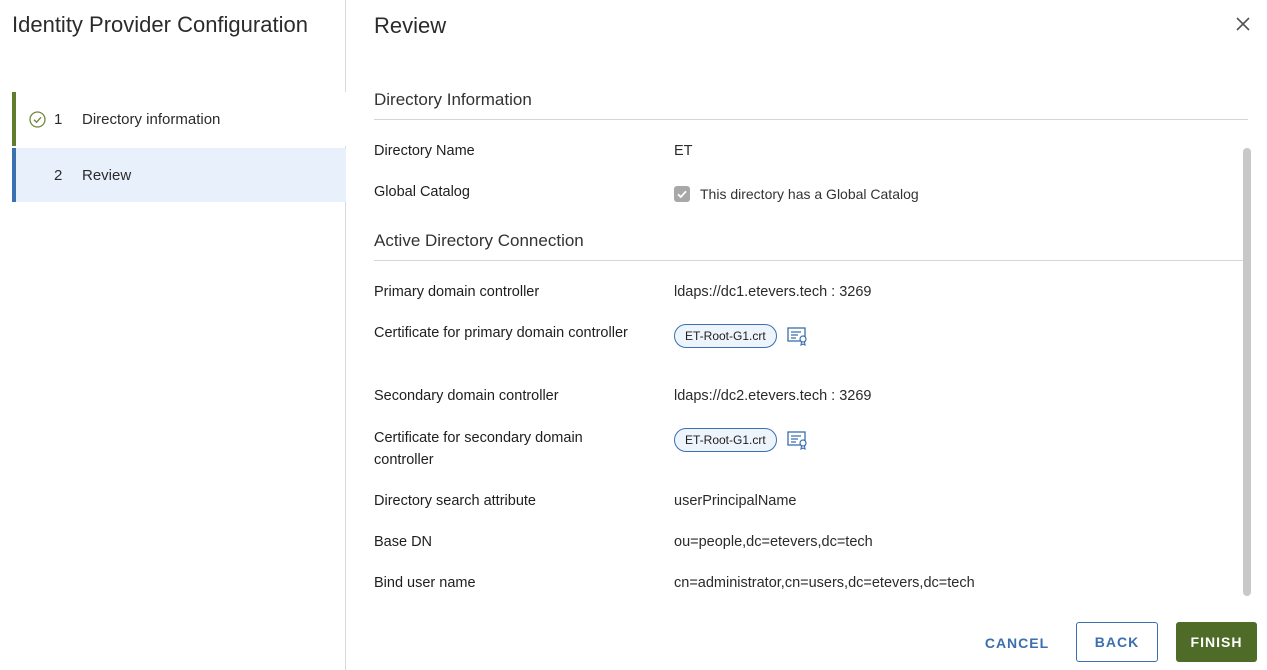 The image size is (1267, 670). Describe the element at coordinates (682, 194) in the screenshot. I see `checkbox-checked-icon` at that location.